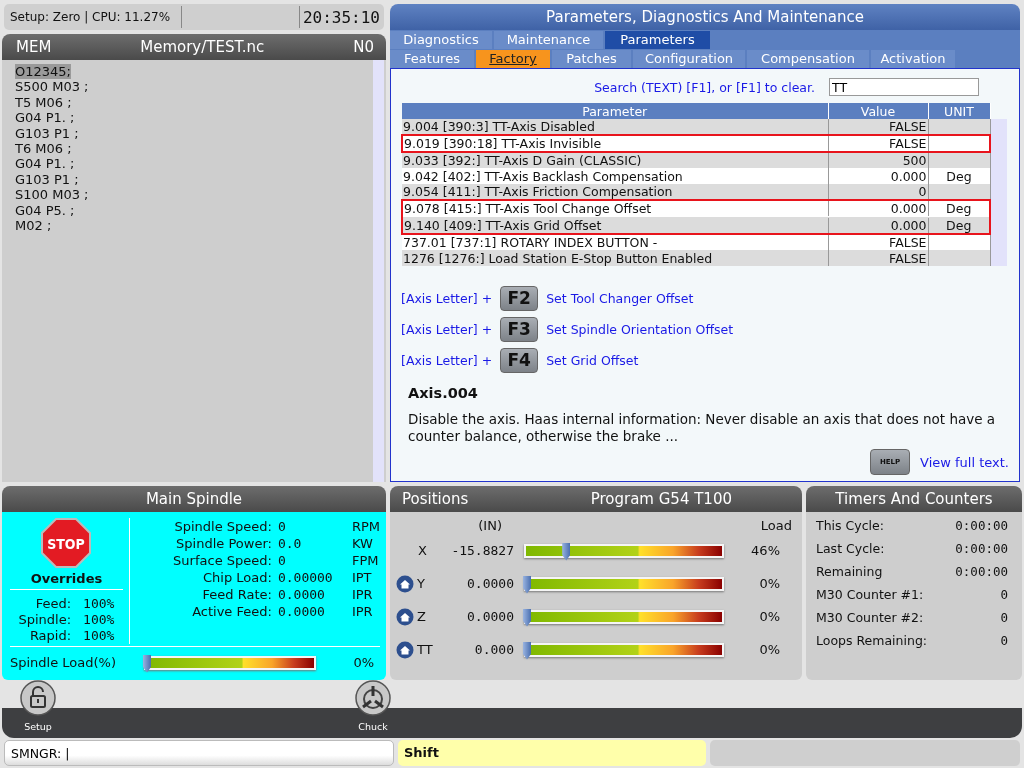  What do you see at coordinates (615, 127) in the screenshot?
I see `table-cell: 9.004 [390:3] TT-Axis Disabled` at bounding box center [615, 127].